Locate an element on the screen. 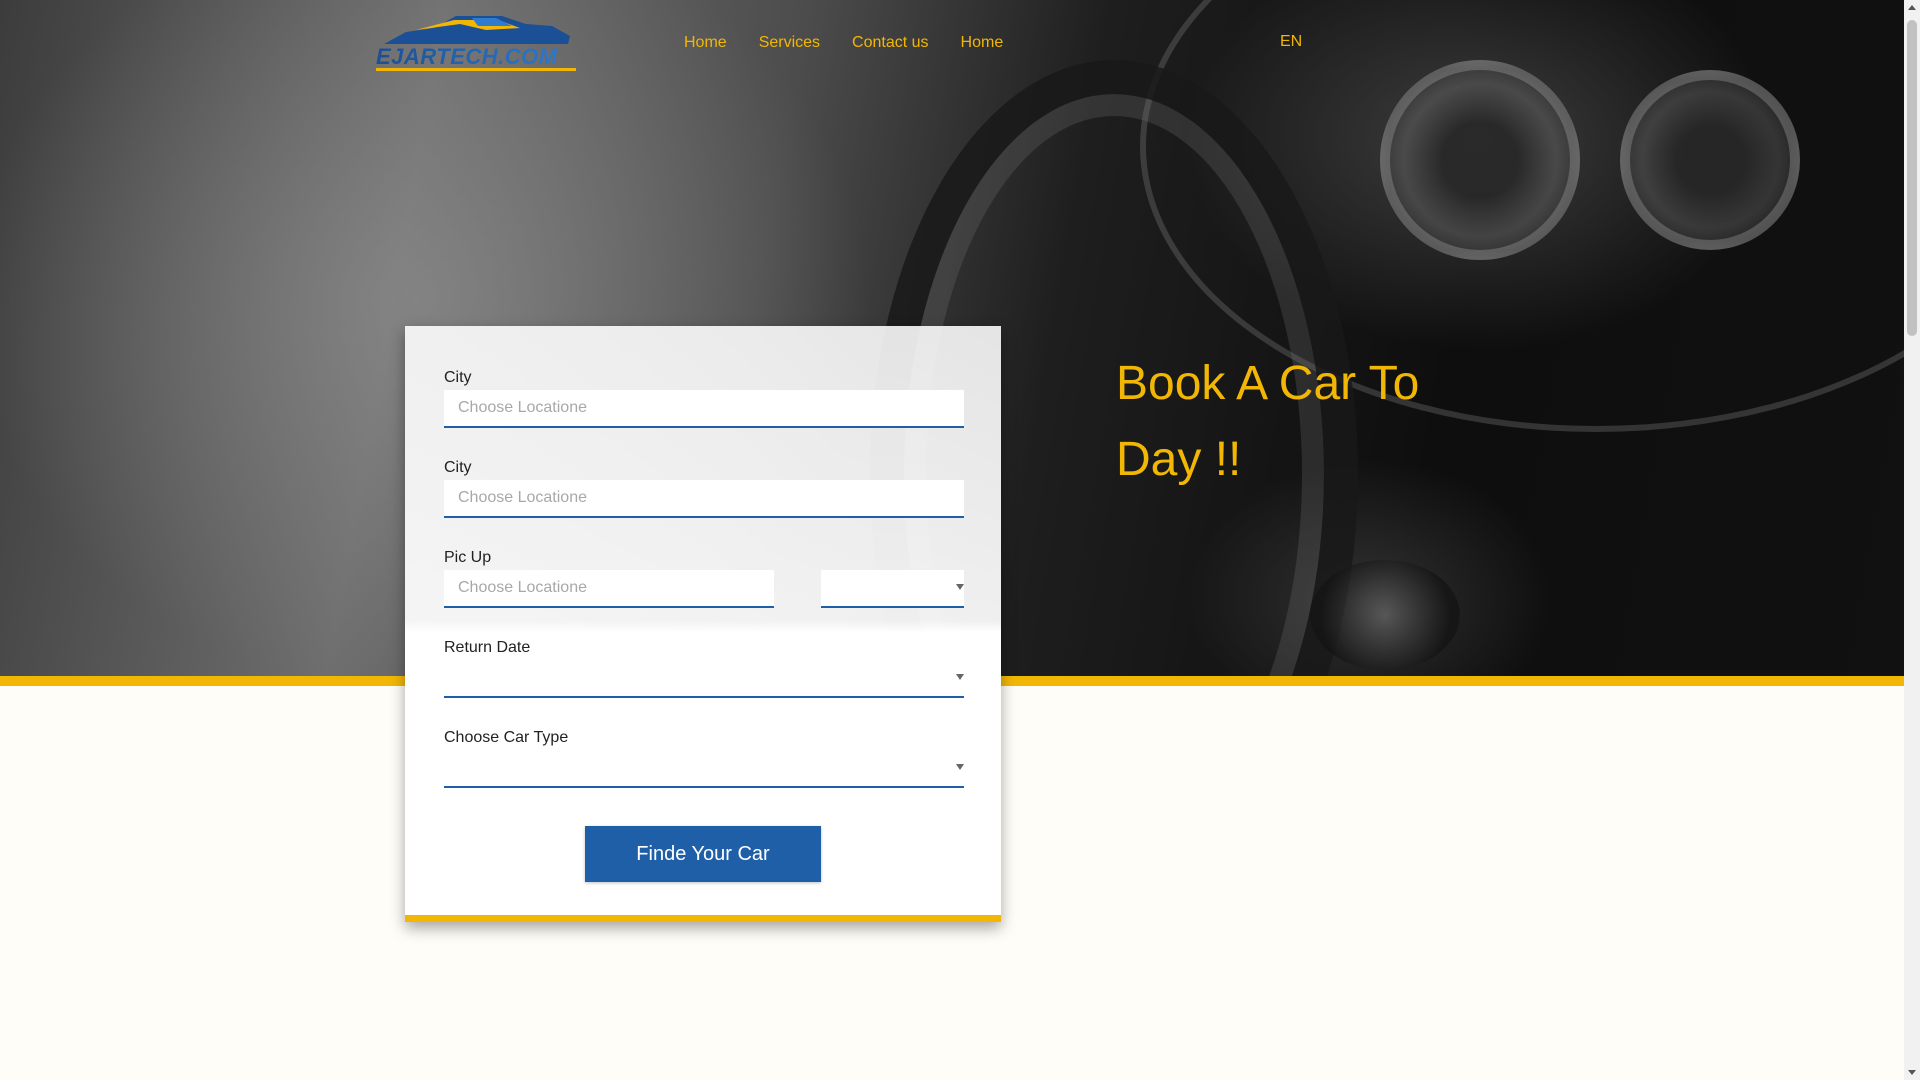  return-date-select is located at coordinates (704, 679).